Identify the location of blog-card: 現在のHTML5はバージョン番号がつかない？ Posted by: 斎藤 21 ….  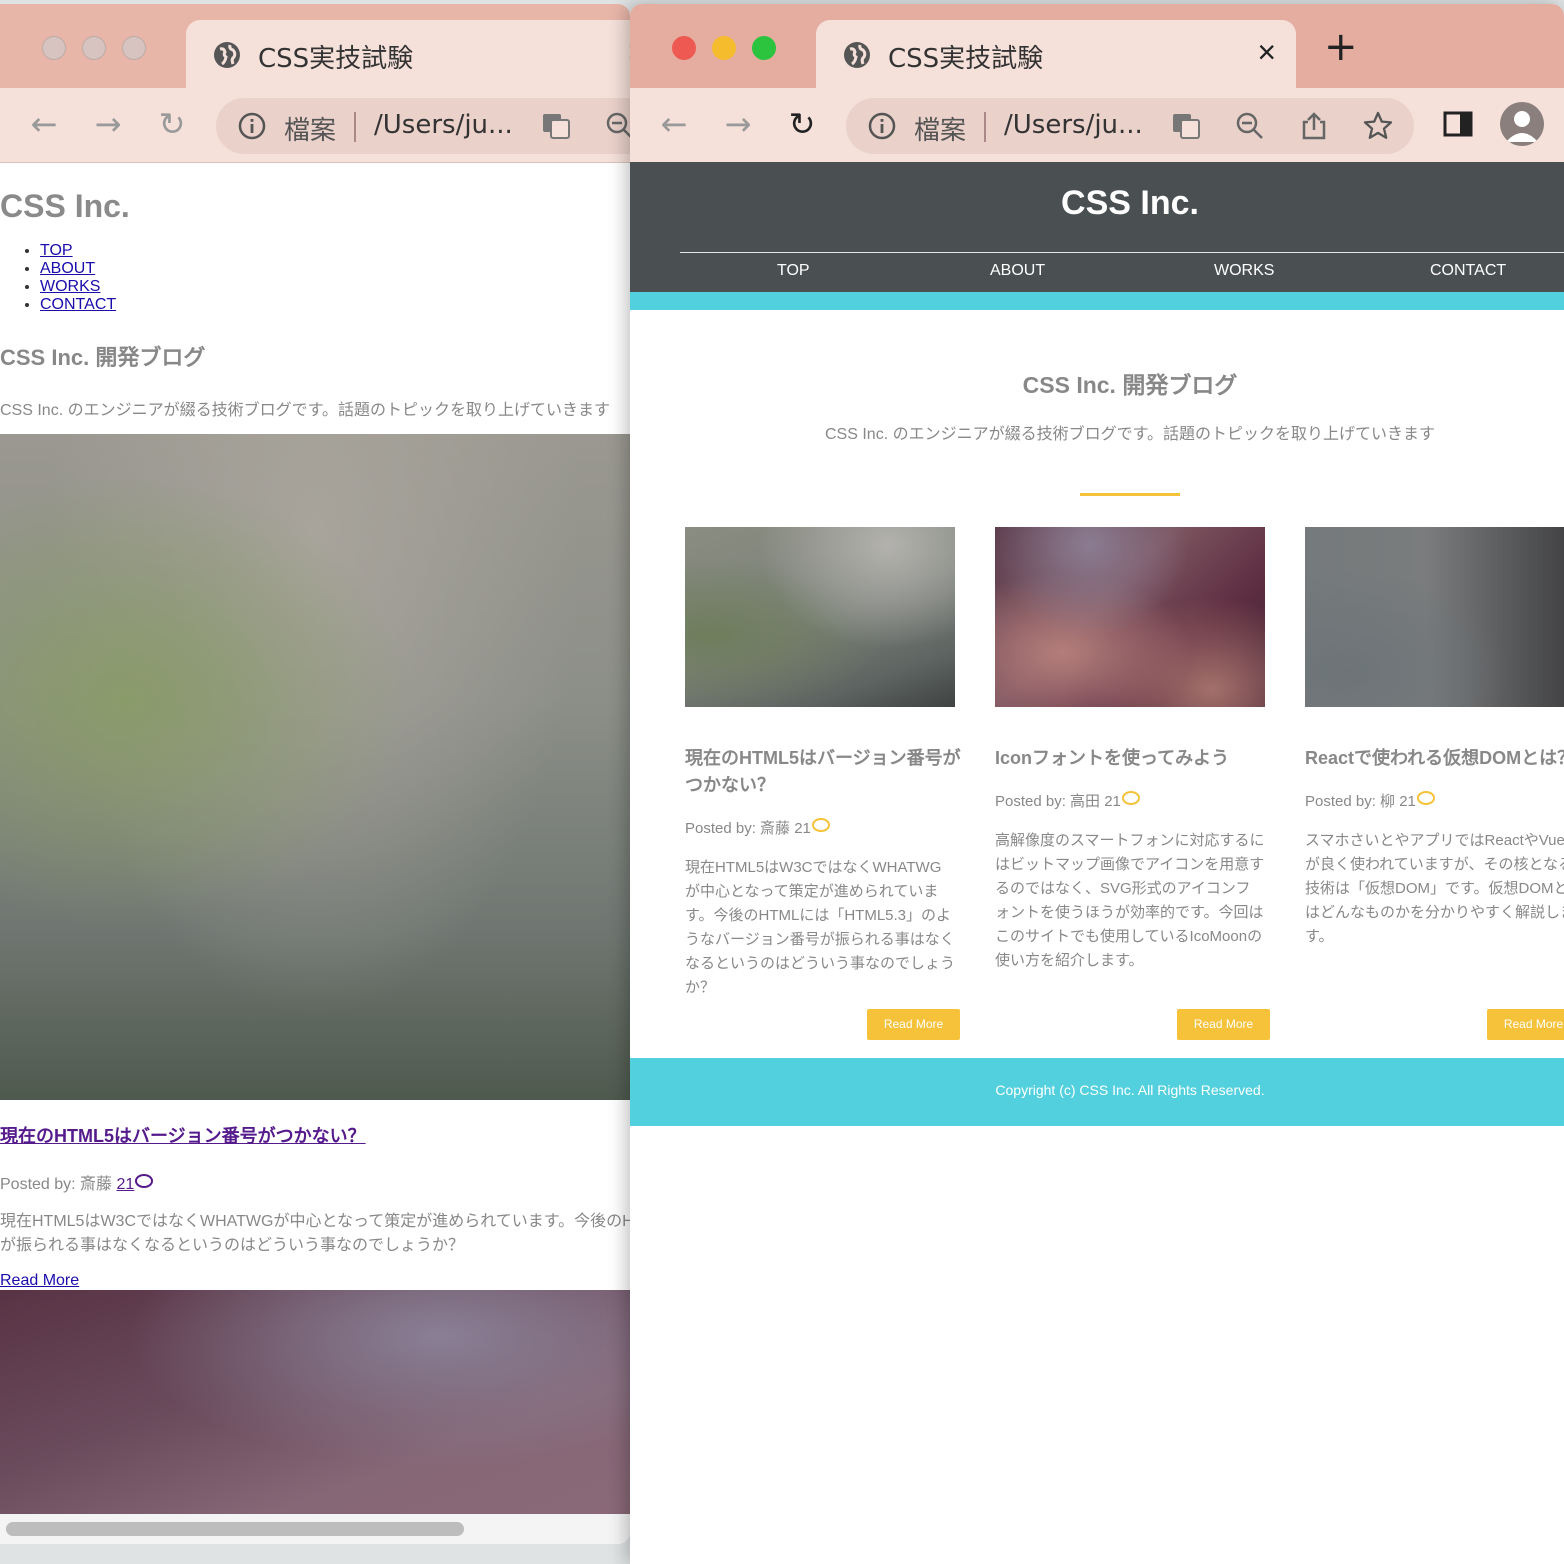
(825, 783).